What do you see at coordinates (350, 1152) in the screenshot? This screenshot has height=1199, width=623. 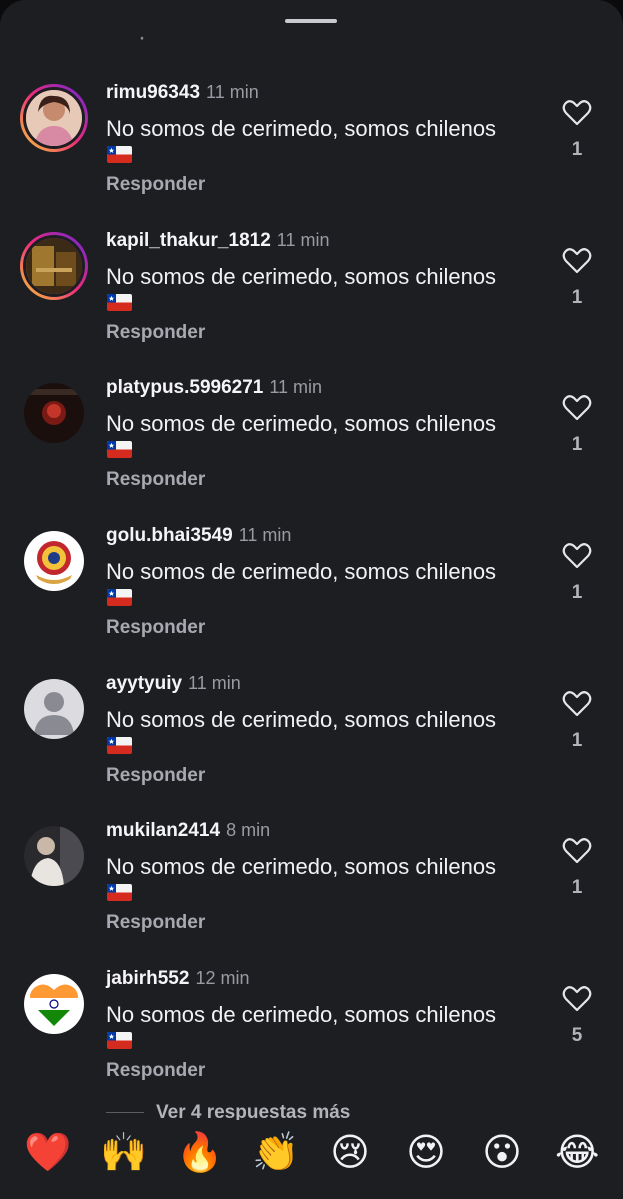 I see `reaction-crying-emoji: 😢` at bounding box center [350, 1152].